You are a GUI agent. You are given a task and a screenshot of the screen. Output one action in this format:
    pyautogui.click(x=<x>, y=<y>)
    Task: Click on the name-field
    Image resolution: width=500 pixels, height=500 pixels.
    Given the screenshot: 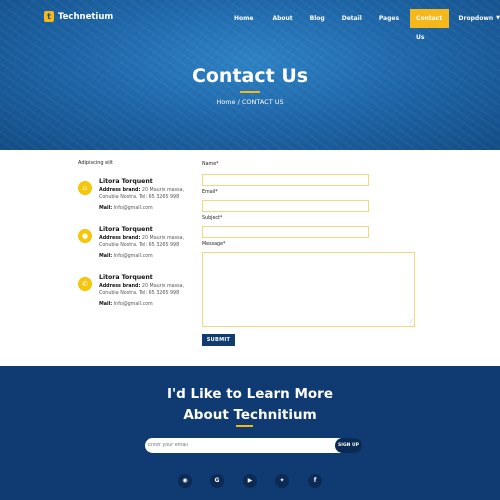 What is the action you would take?
    pyautogui.click(x=285, y=180)
    